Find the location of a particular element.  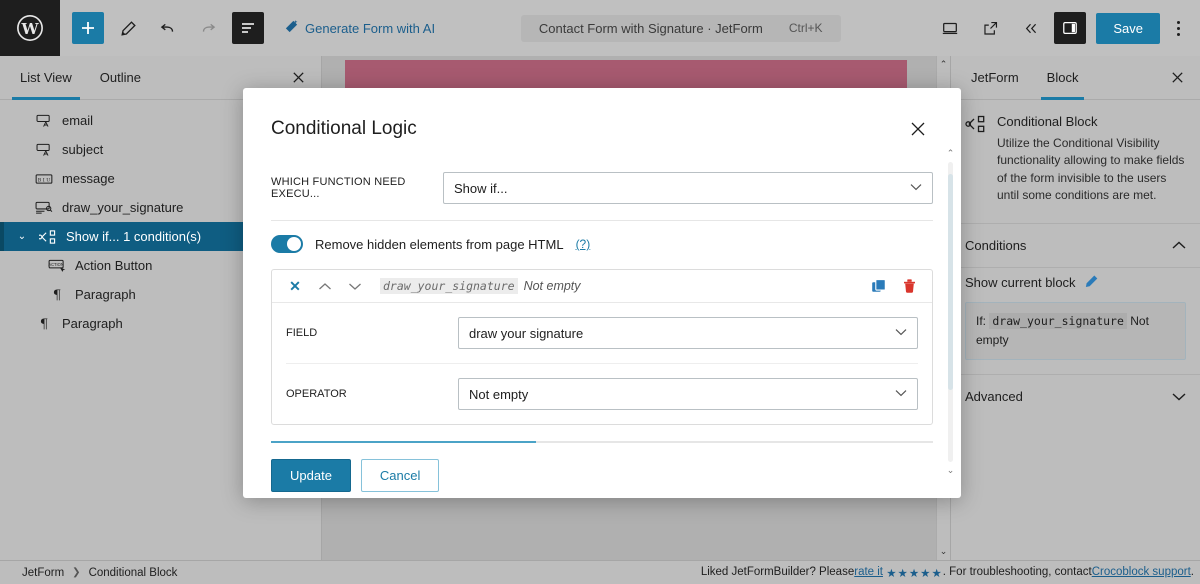

breadcrumb-item-conditional-block: Conditional Block is located at coordinates (133, 573).